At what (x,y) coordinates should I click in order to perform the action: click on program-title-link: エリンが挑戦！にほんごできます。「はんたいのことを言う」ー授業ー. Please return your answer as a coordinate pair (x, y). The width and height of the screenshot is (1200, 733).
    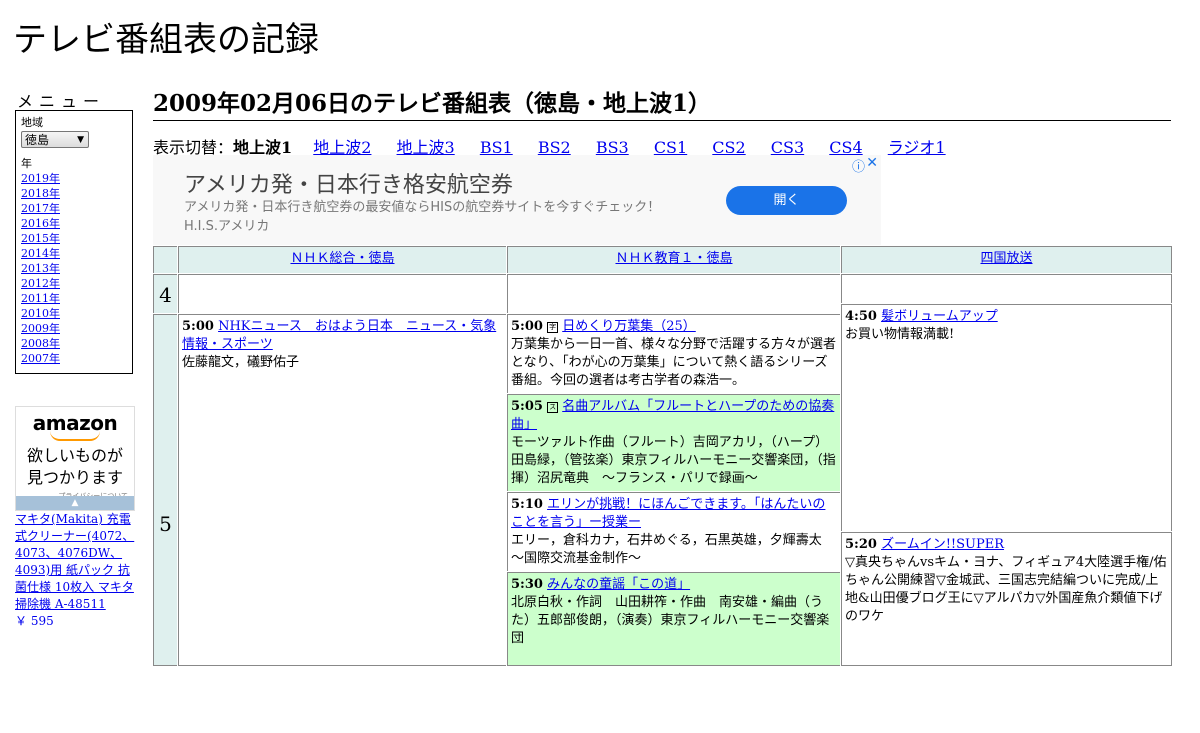
    Looking at the image, I should click on (668, 513).